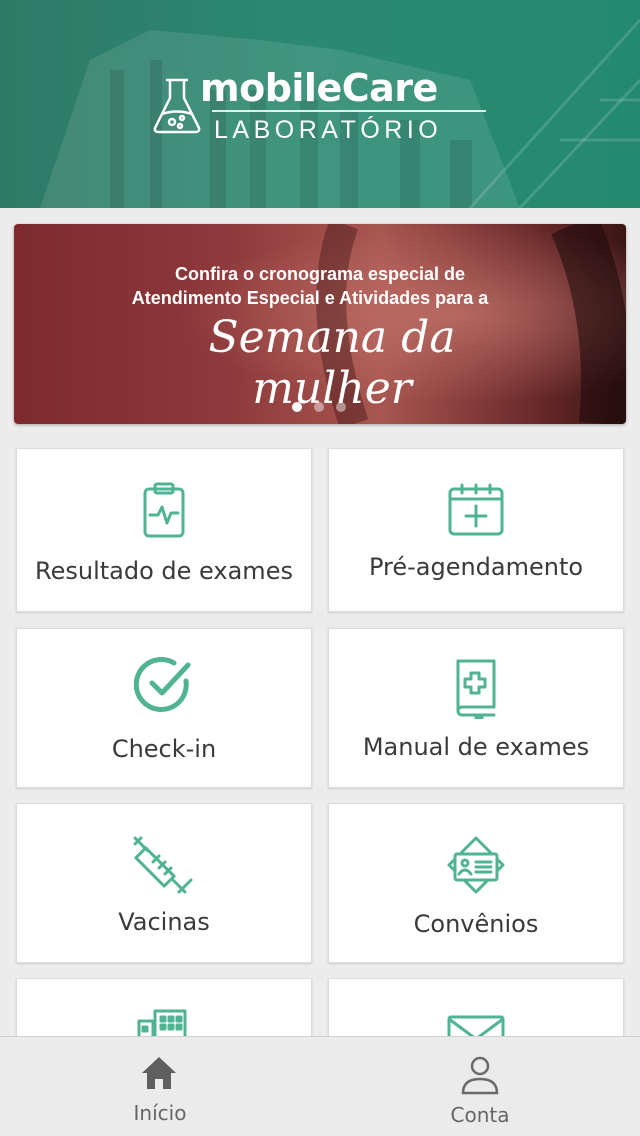 Image resolution: width=640 pixels, height=1136 pixels. I want to click on tile-label: Vacinas, so click(164, 922).